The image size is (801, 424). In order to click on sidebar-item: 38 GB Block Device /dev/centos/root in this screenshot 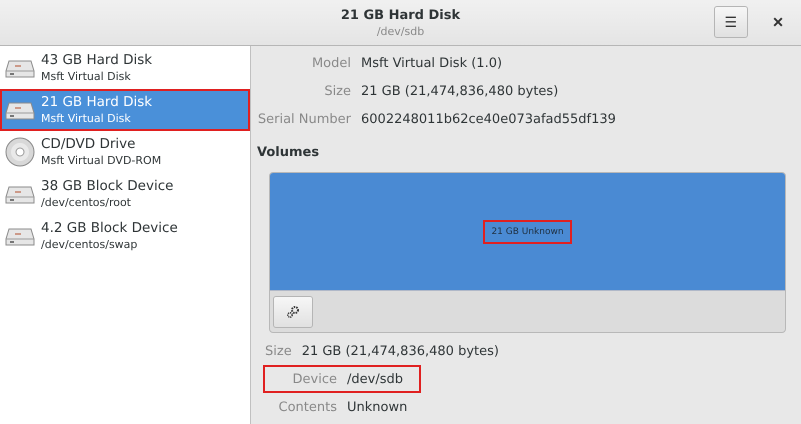, I will do `click(125, 194)`.